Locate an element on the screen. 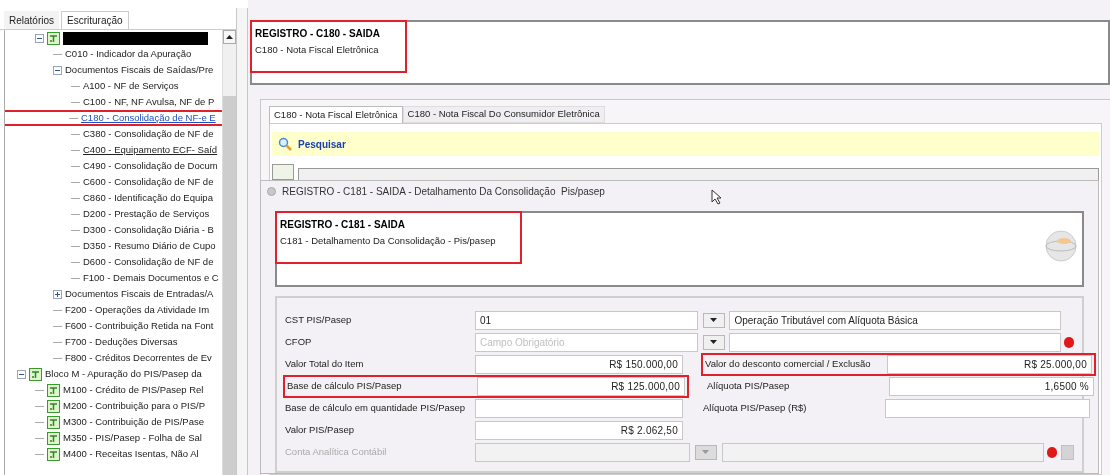 This screenshot has height=475, width=1110. tab: C180 - Nota Fiscal Do Consumidor Eletrônica is located at coordinates (503, 114).